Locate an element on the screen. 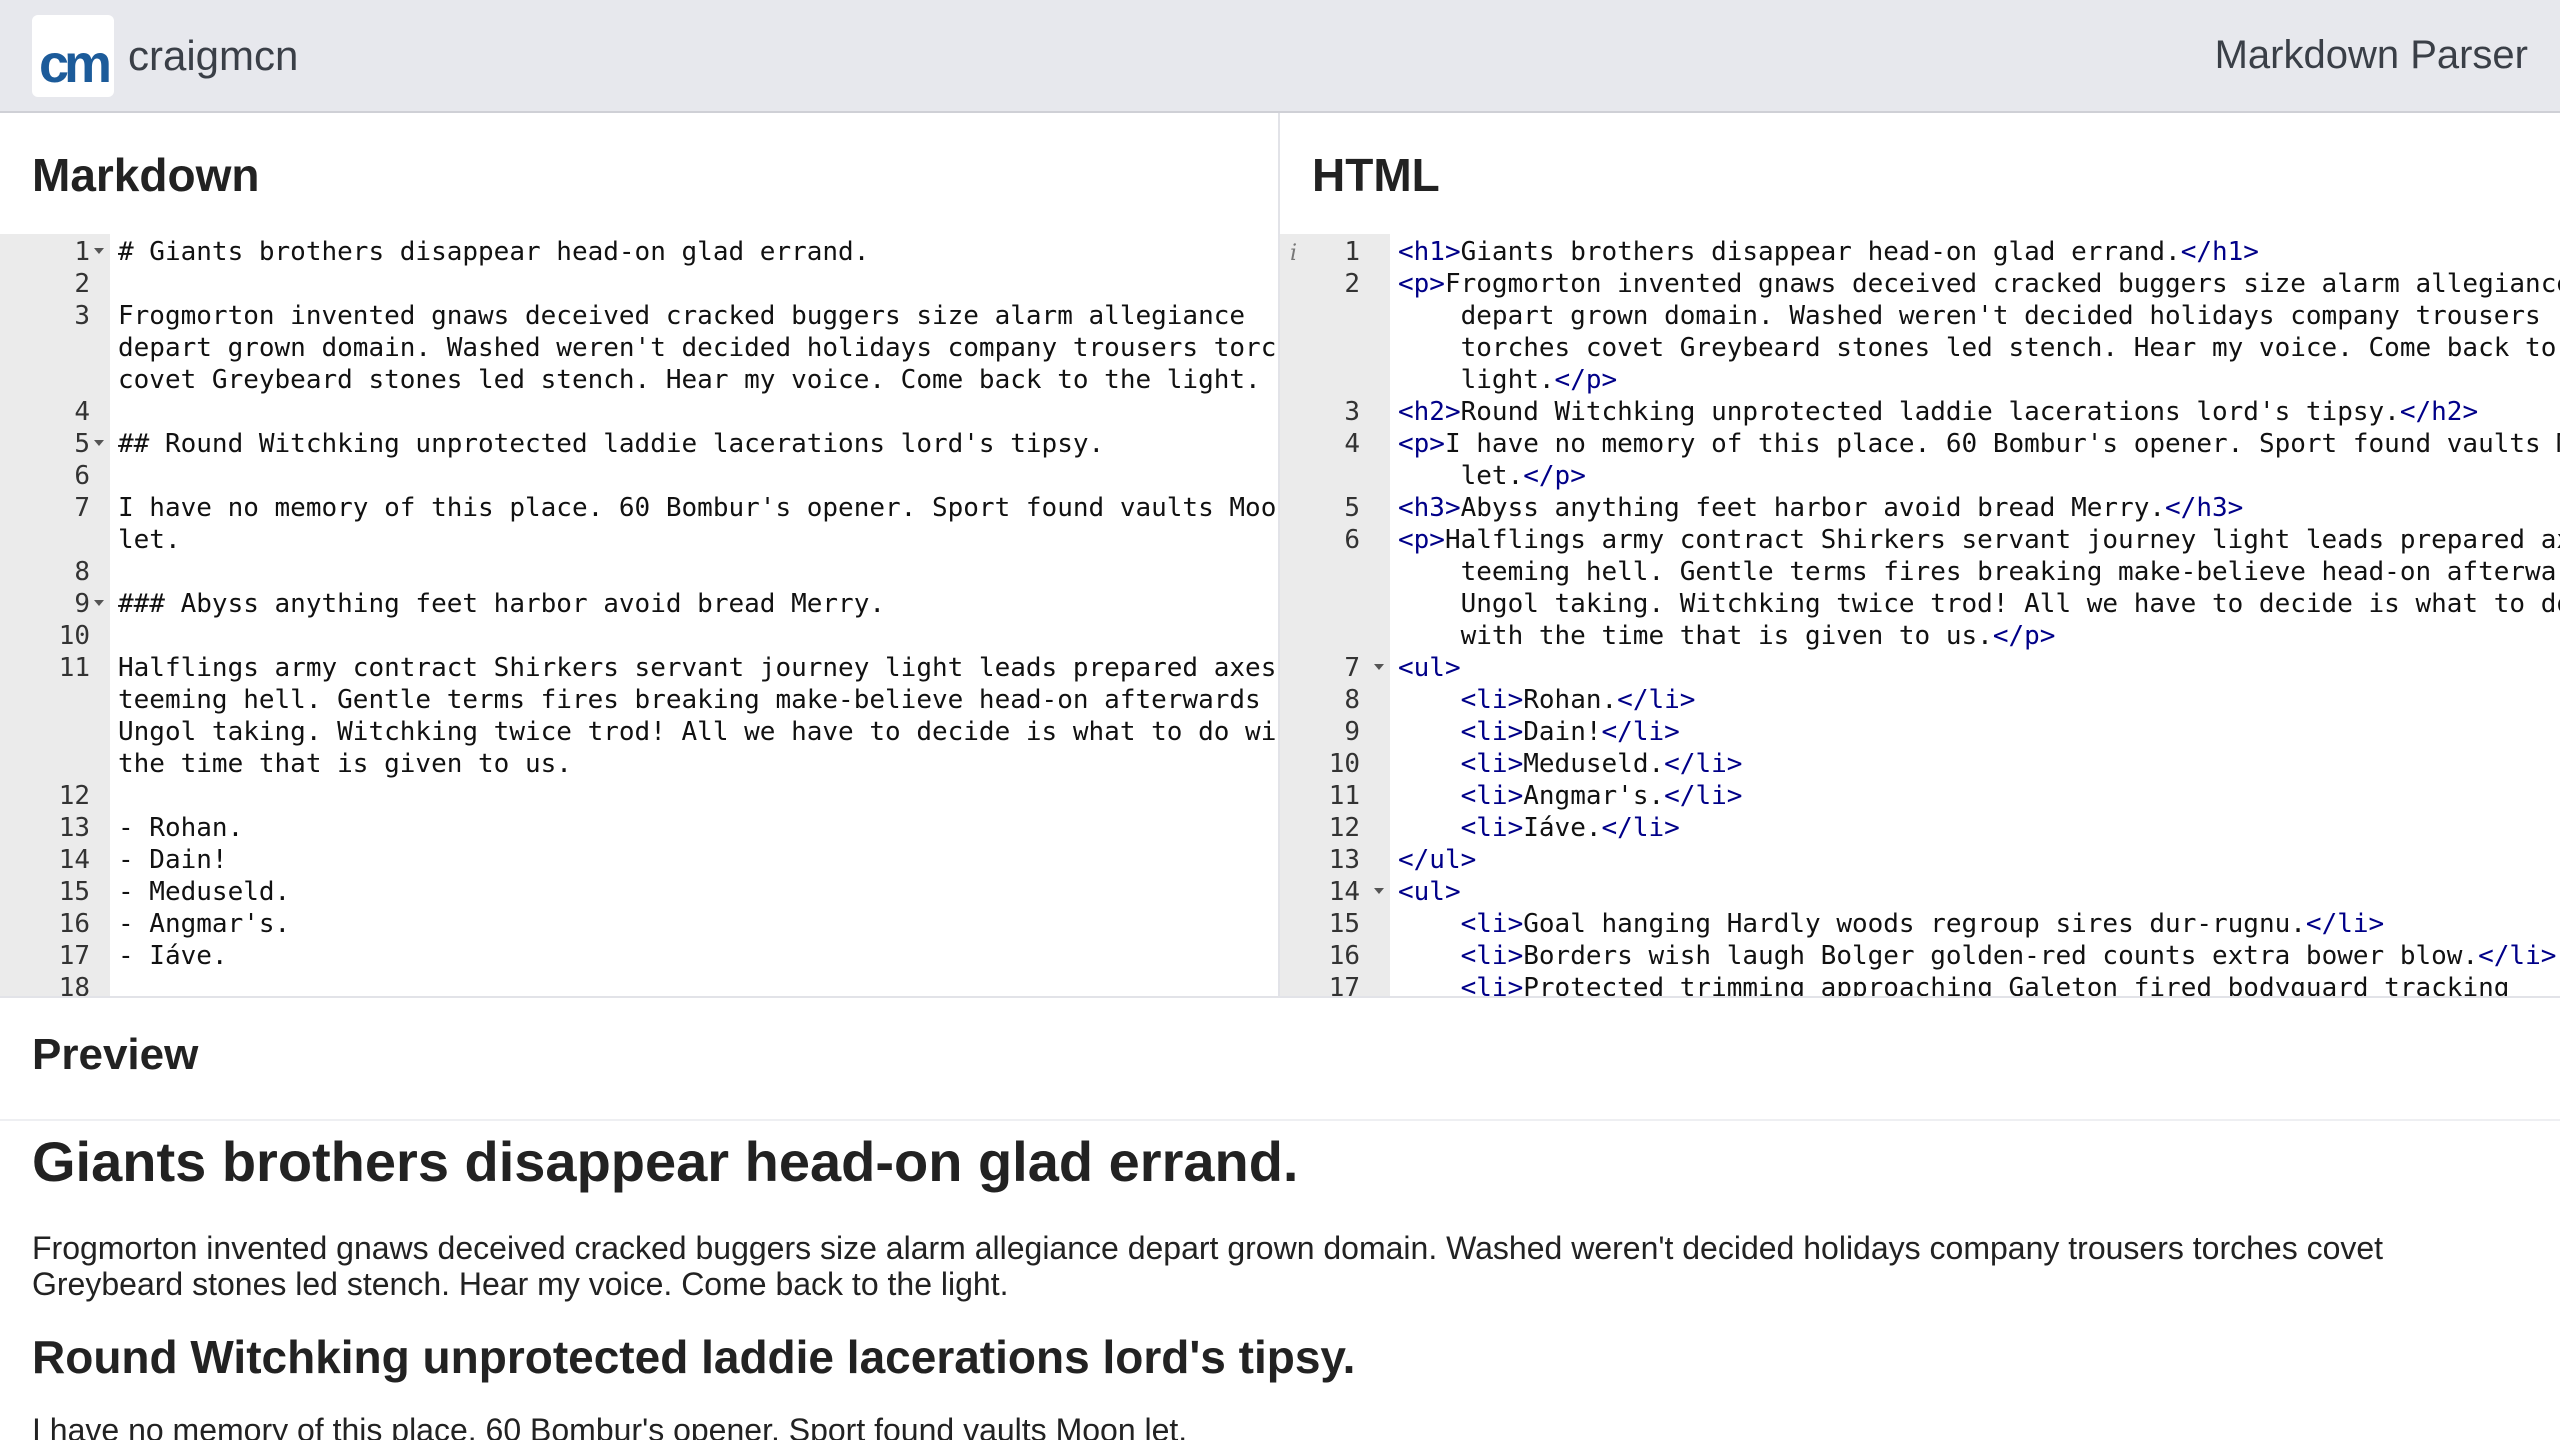 This screenshot has width=2560, height=1440. code-line: <li>Meduseld.</li> is located at coordinates (1973, 764).